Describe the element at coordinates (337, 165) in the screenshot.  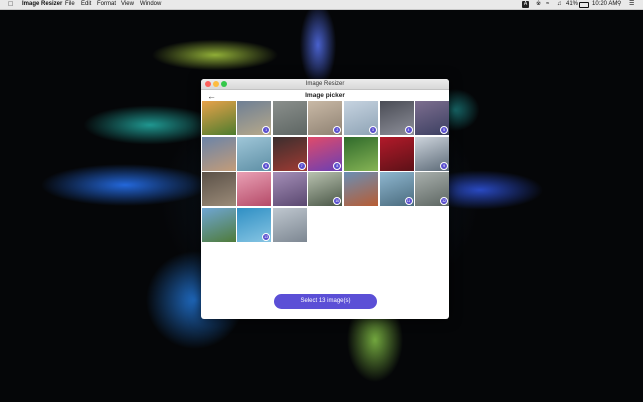
I see `selection-badge: 8` at that location.